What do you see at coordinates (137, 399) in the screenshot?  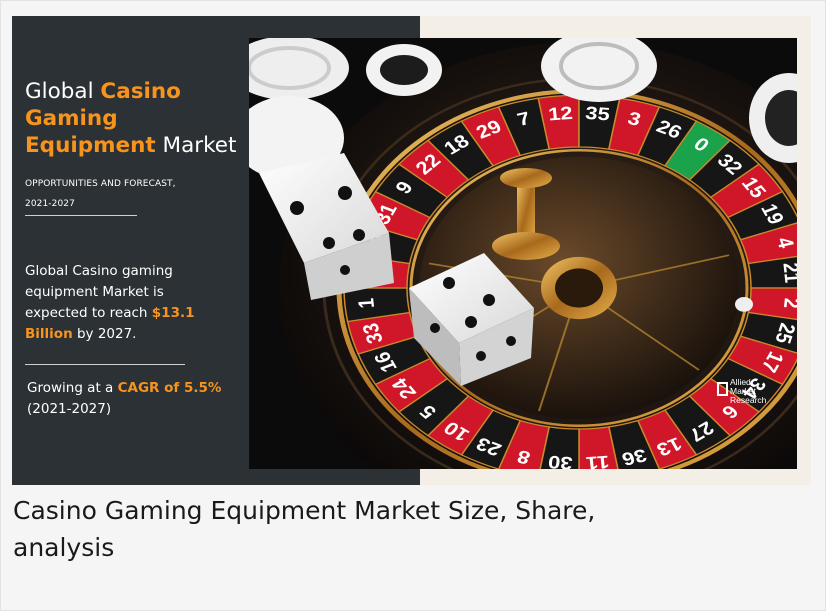 I see `growth-statement: Growing at a CAGR of 5.5% (2021-2027)` at bounding box center [137, 399].